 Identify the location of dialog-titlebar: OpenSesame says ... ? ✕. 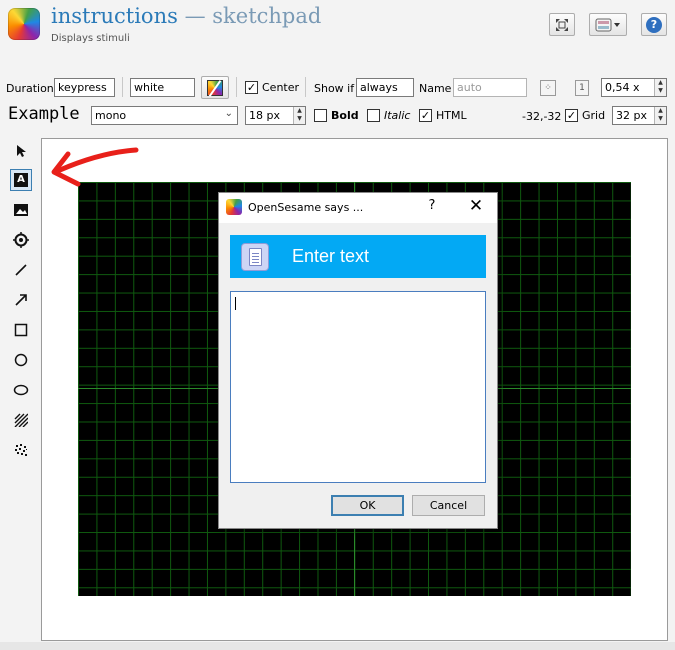
(358, 208).